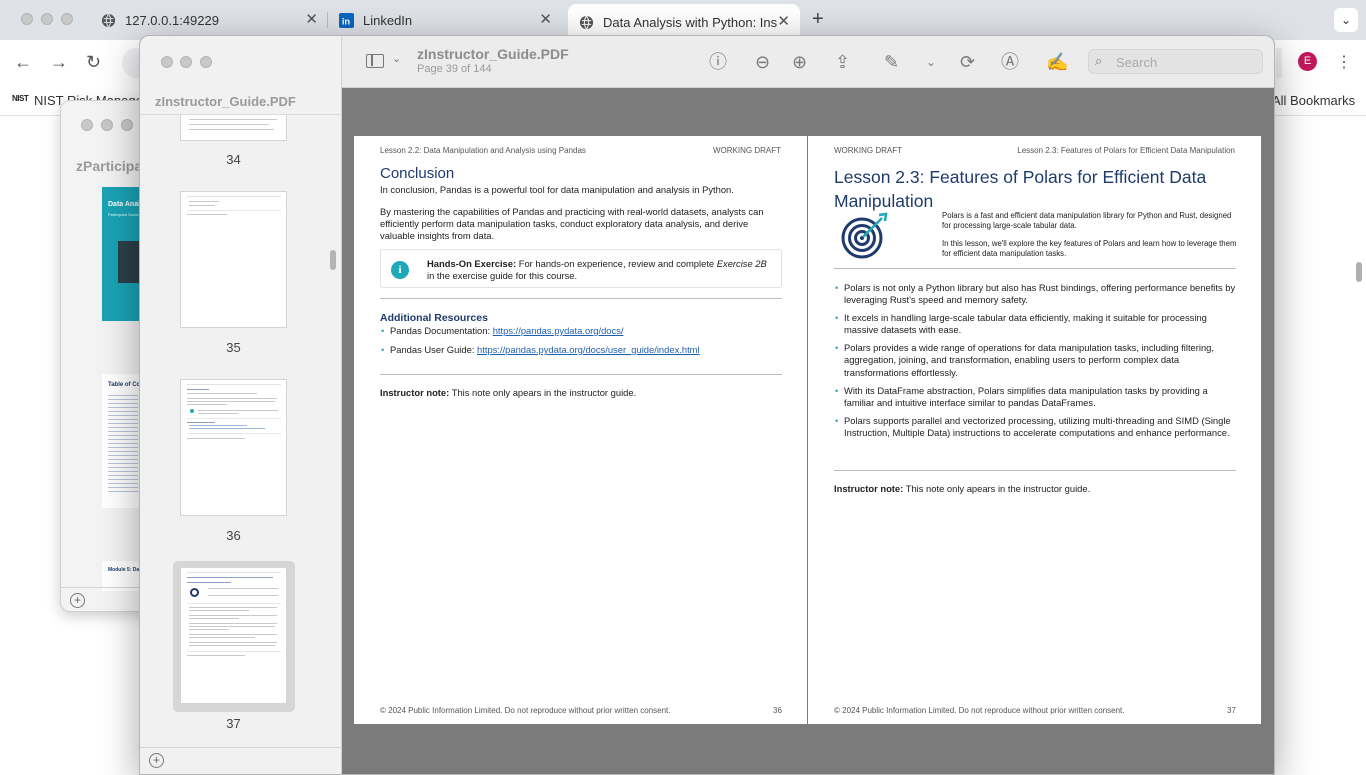  What do you see at coordinates (1279, 63) in the screenshot?
I see `address-bar-end` at bounding box center [1279, 63].